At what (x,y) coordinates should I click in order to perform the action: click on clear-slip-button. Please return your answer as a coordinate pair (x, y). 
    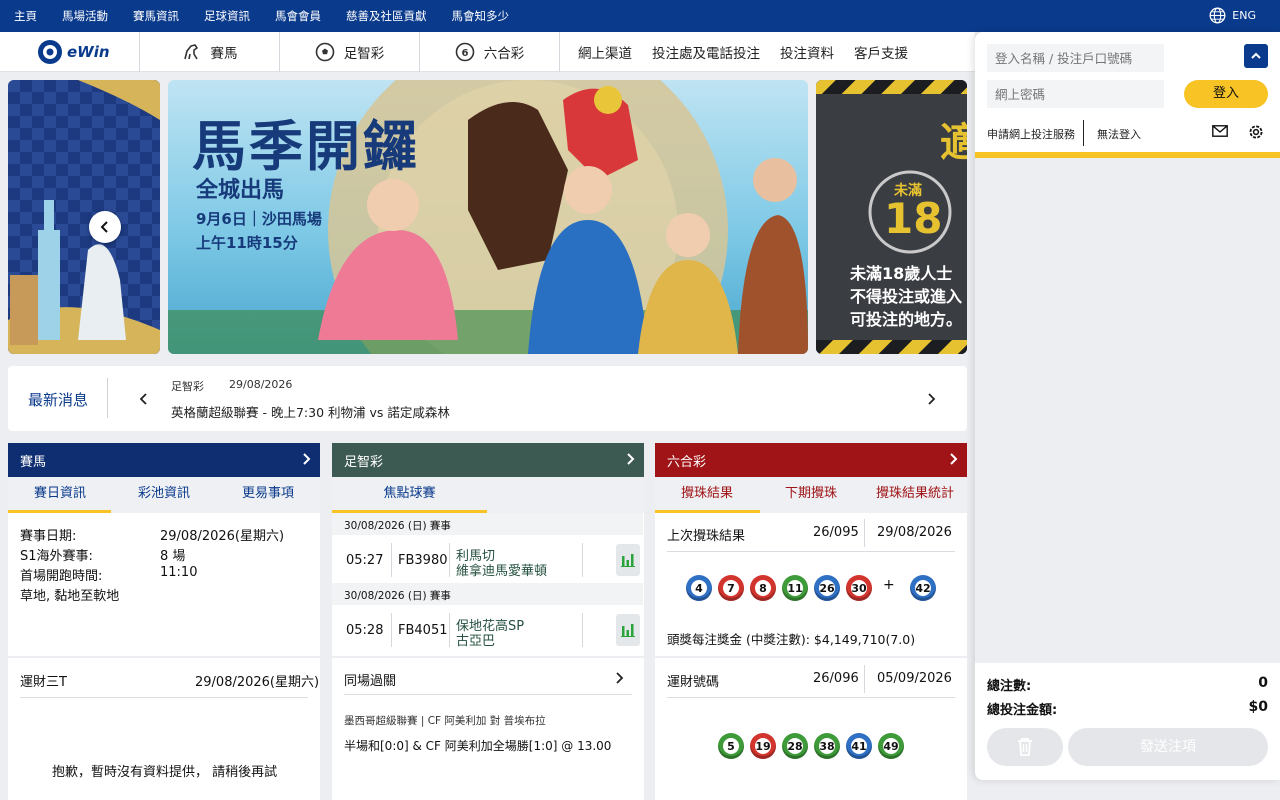
    Looking at the image, I should click on (1025, 747).